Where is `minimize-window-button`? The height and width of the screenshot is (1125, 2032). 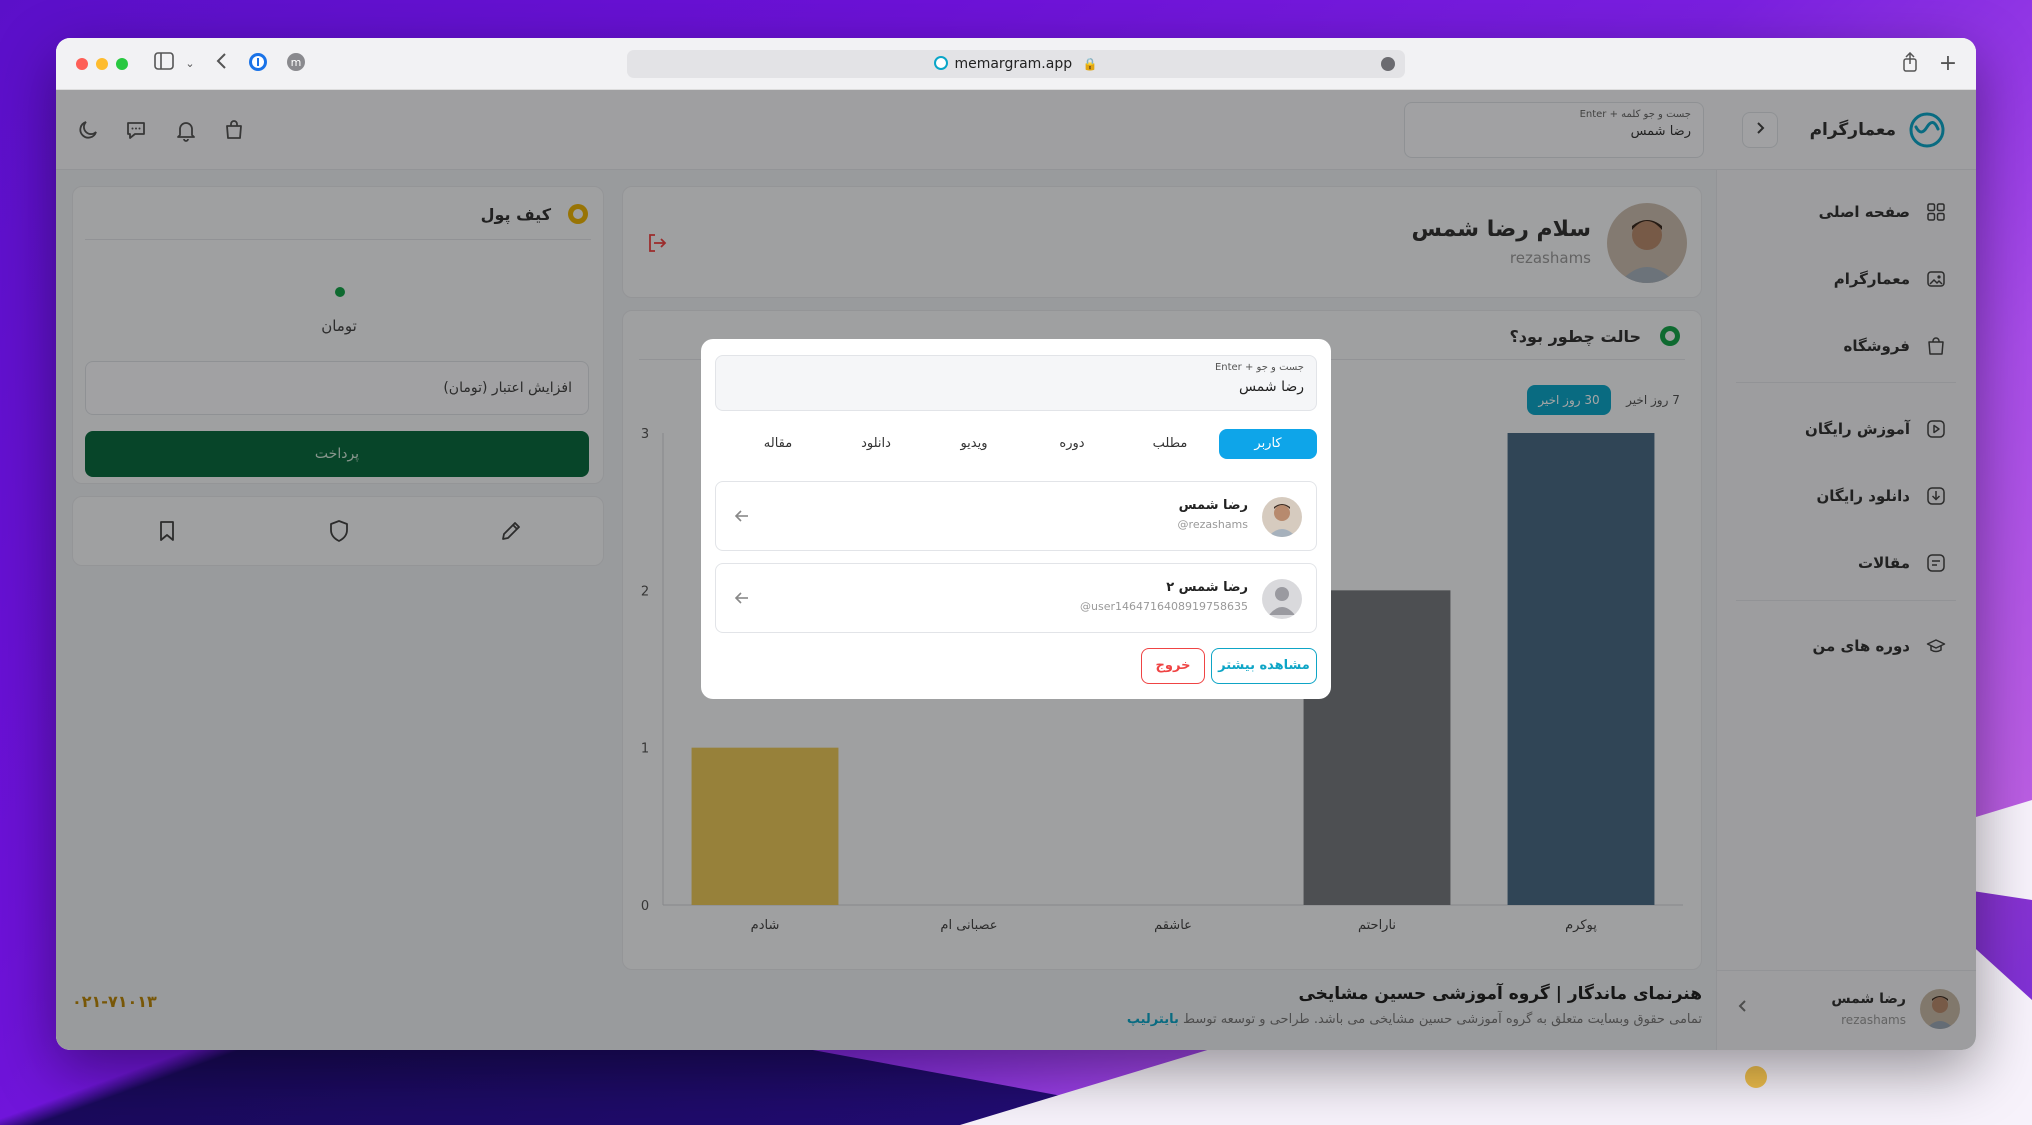 minimize-window-button is located at coordinates (102, 64).